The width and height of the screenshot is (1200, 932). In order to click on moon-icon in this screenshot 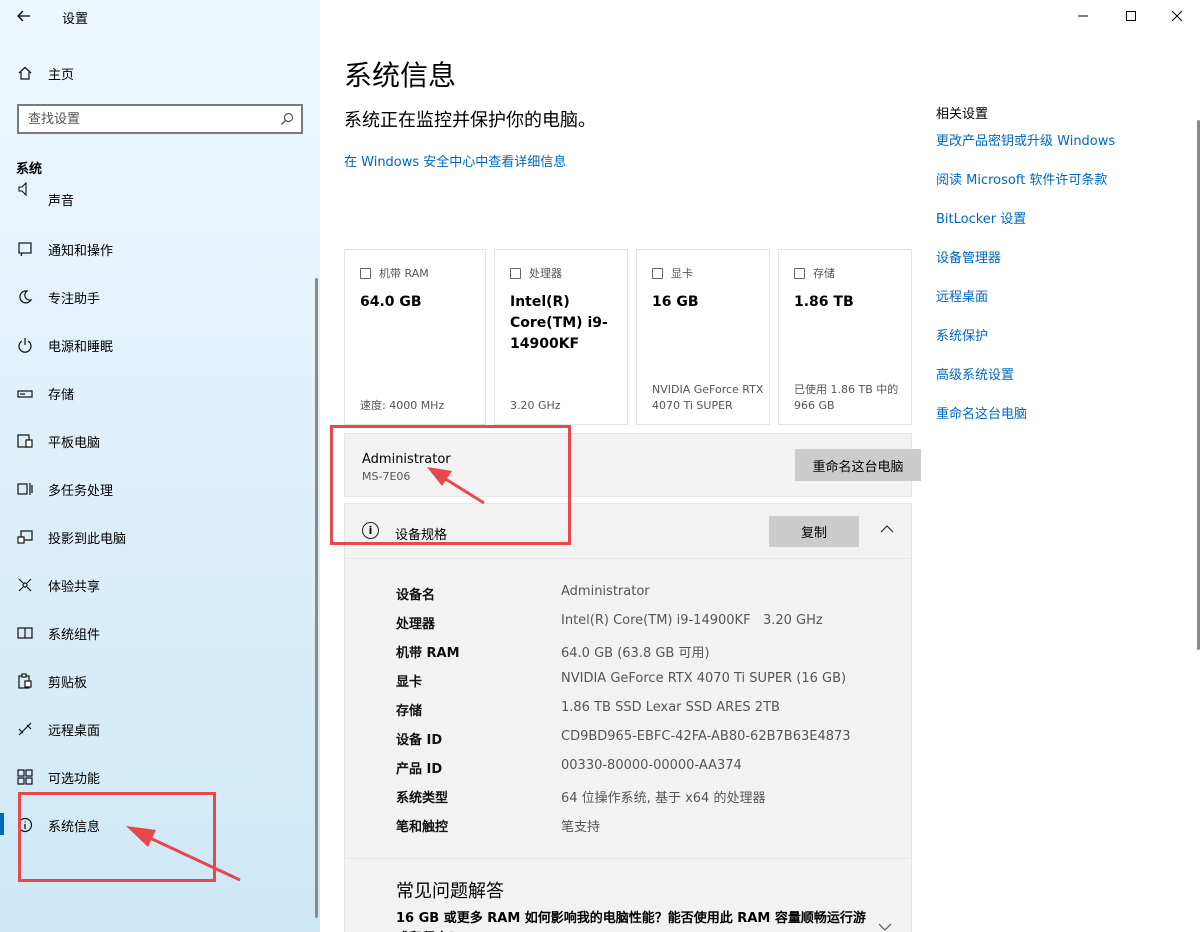, I will do `click(25, 297)`.